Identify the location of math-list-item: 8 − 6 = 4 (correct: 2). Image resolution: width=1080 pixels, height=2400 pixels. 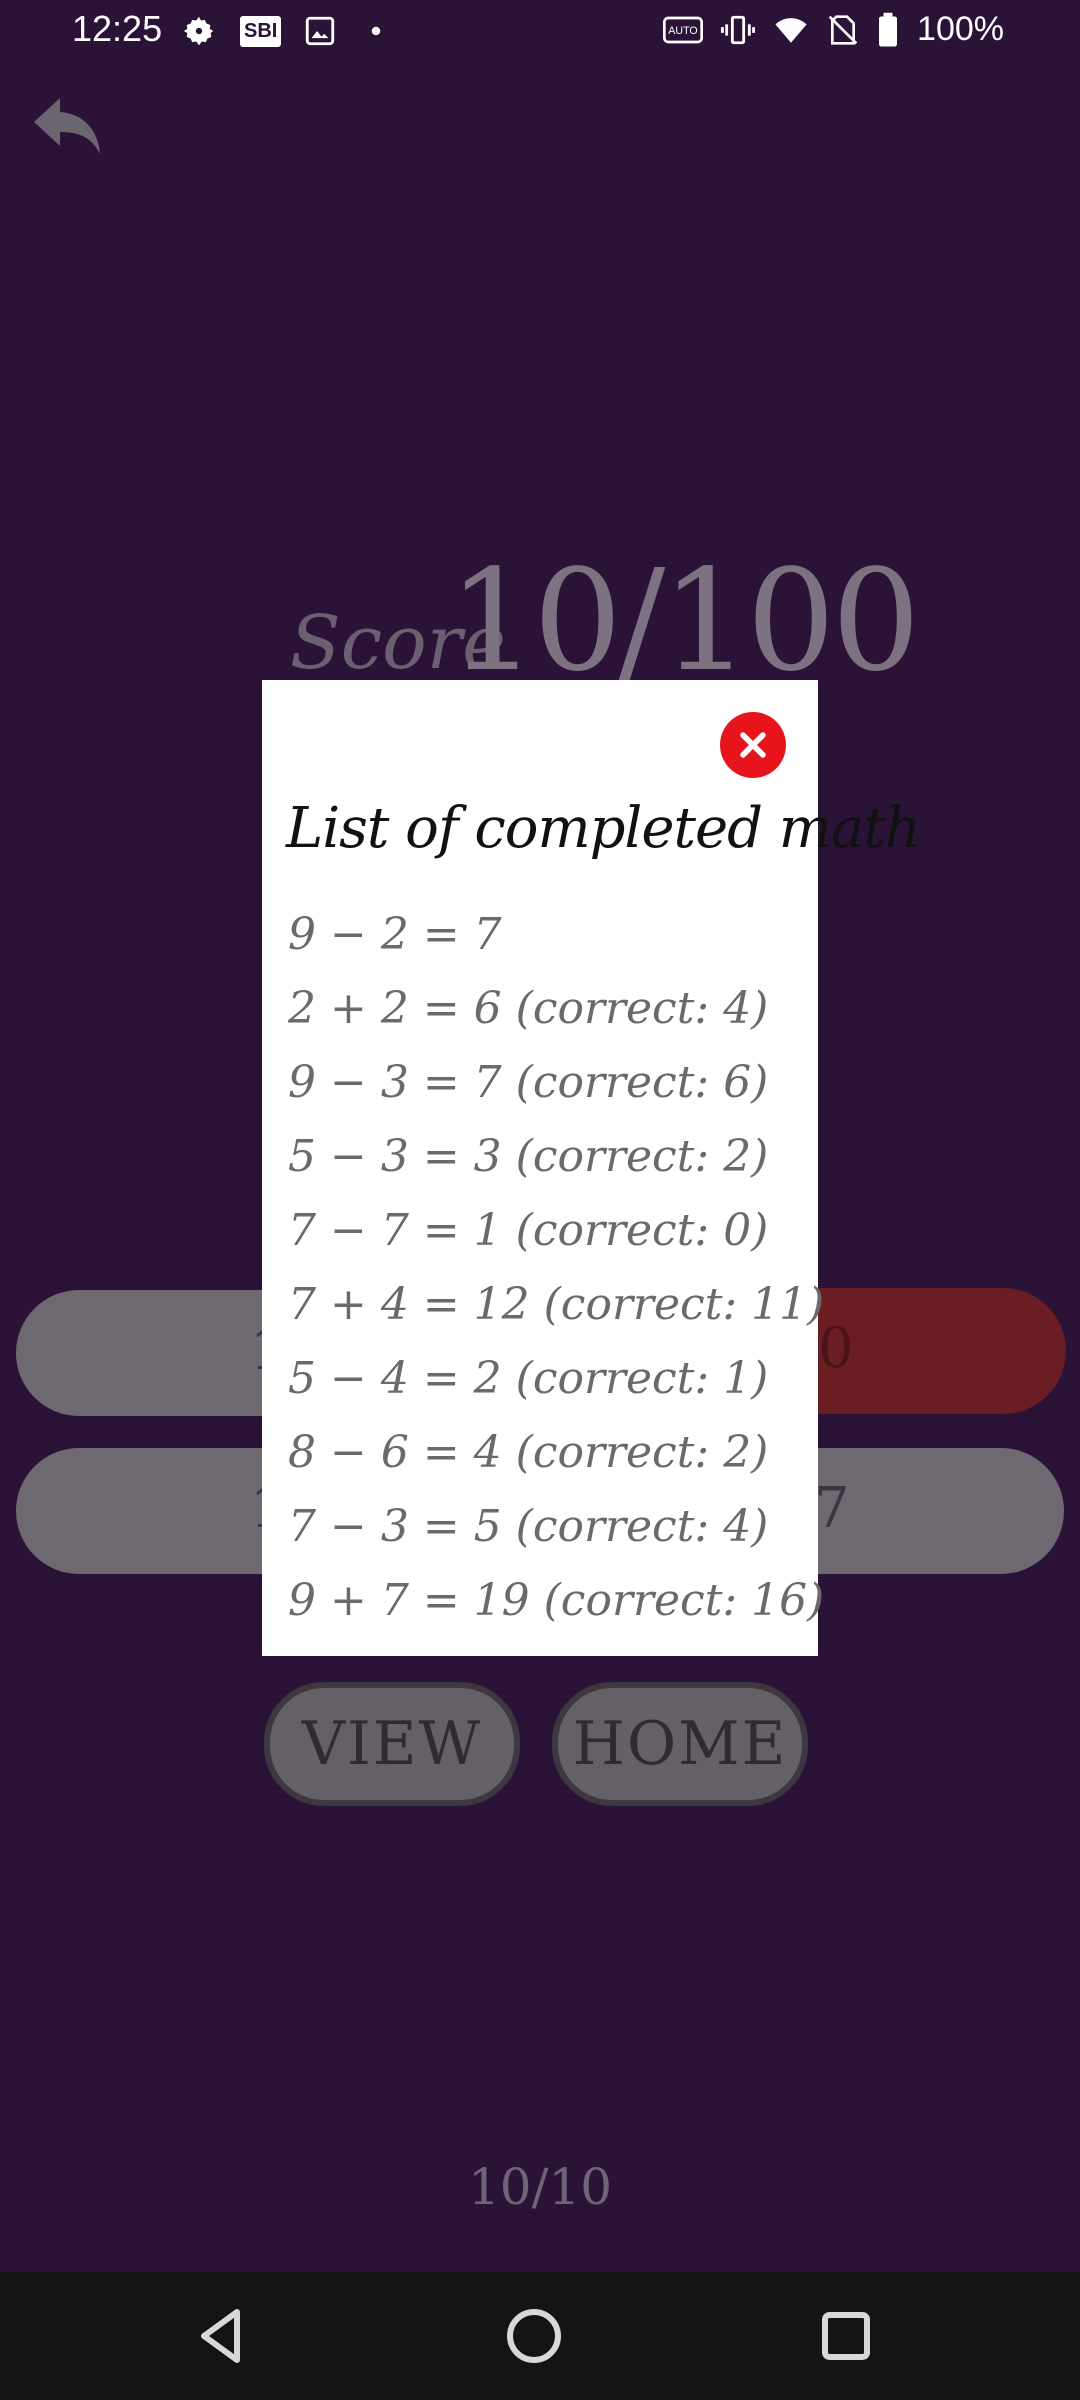
(528, 1452).